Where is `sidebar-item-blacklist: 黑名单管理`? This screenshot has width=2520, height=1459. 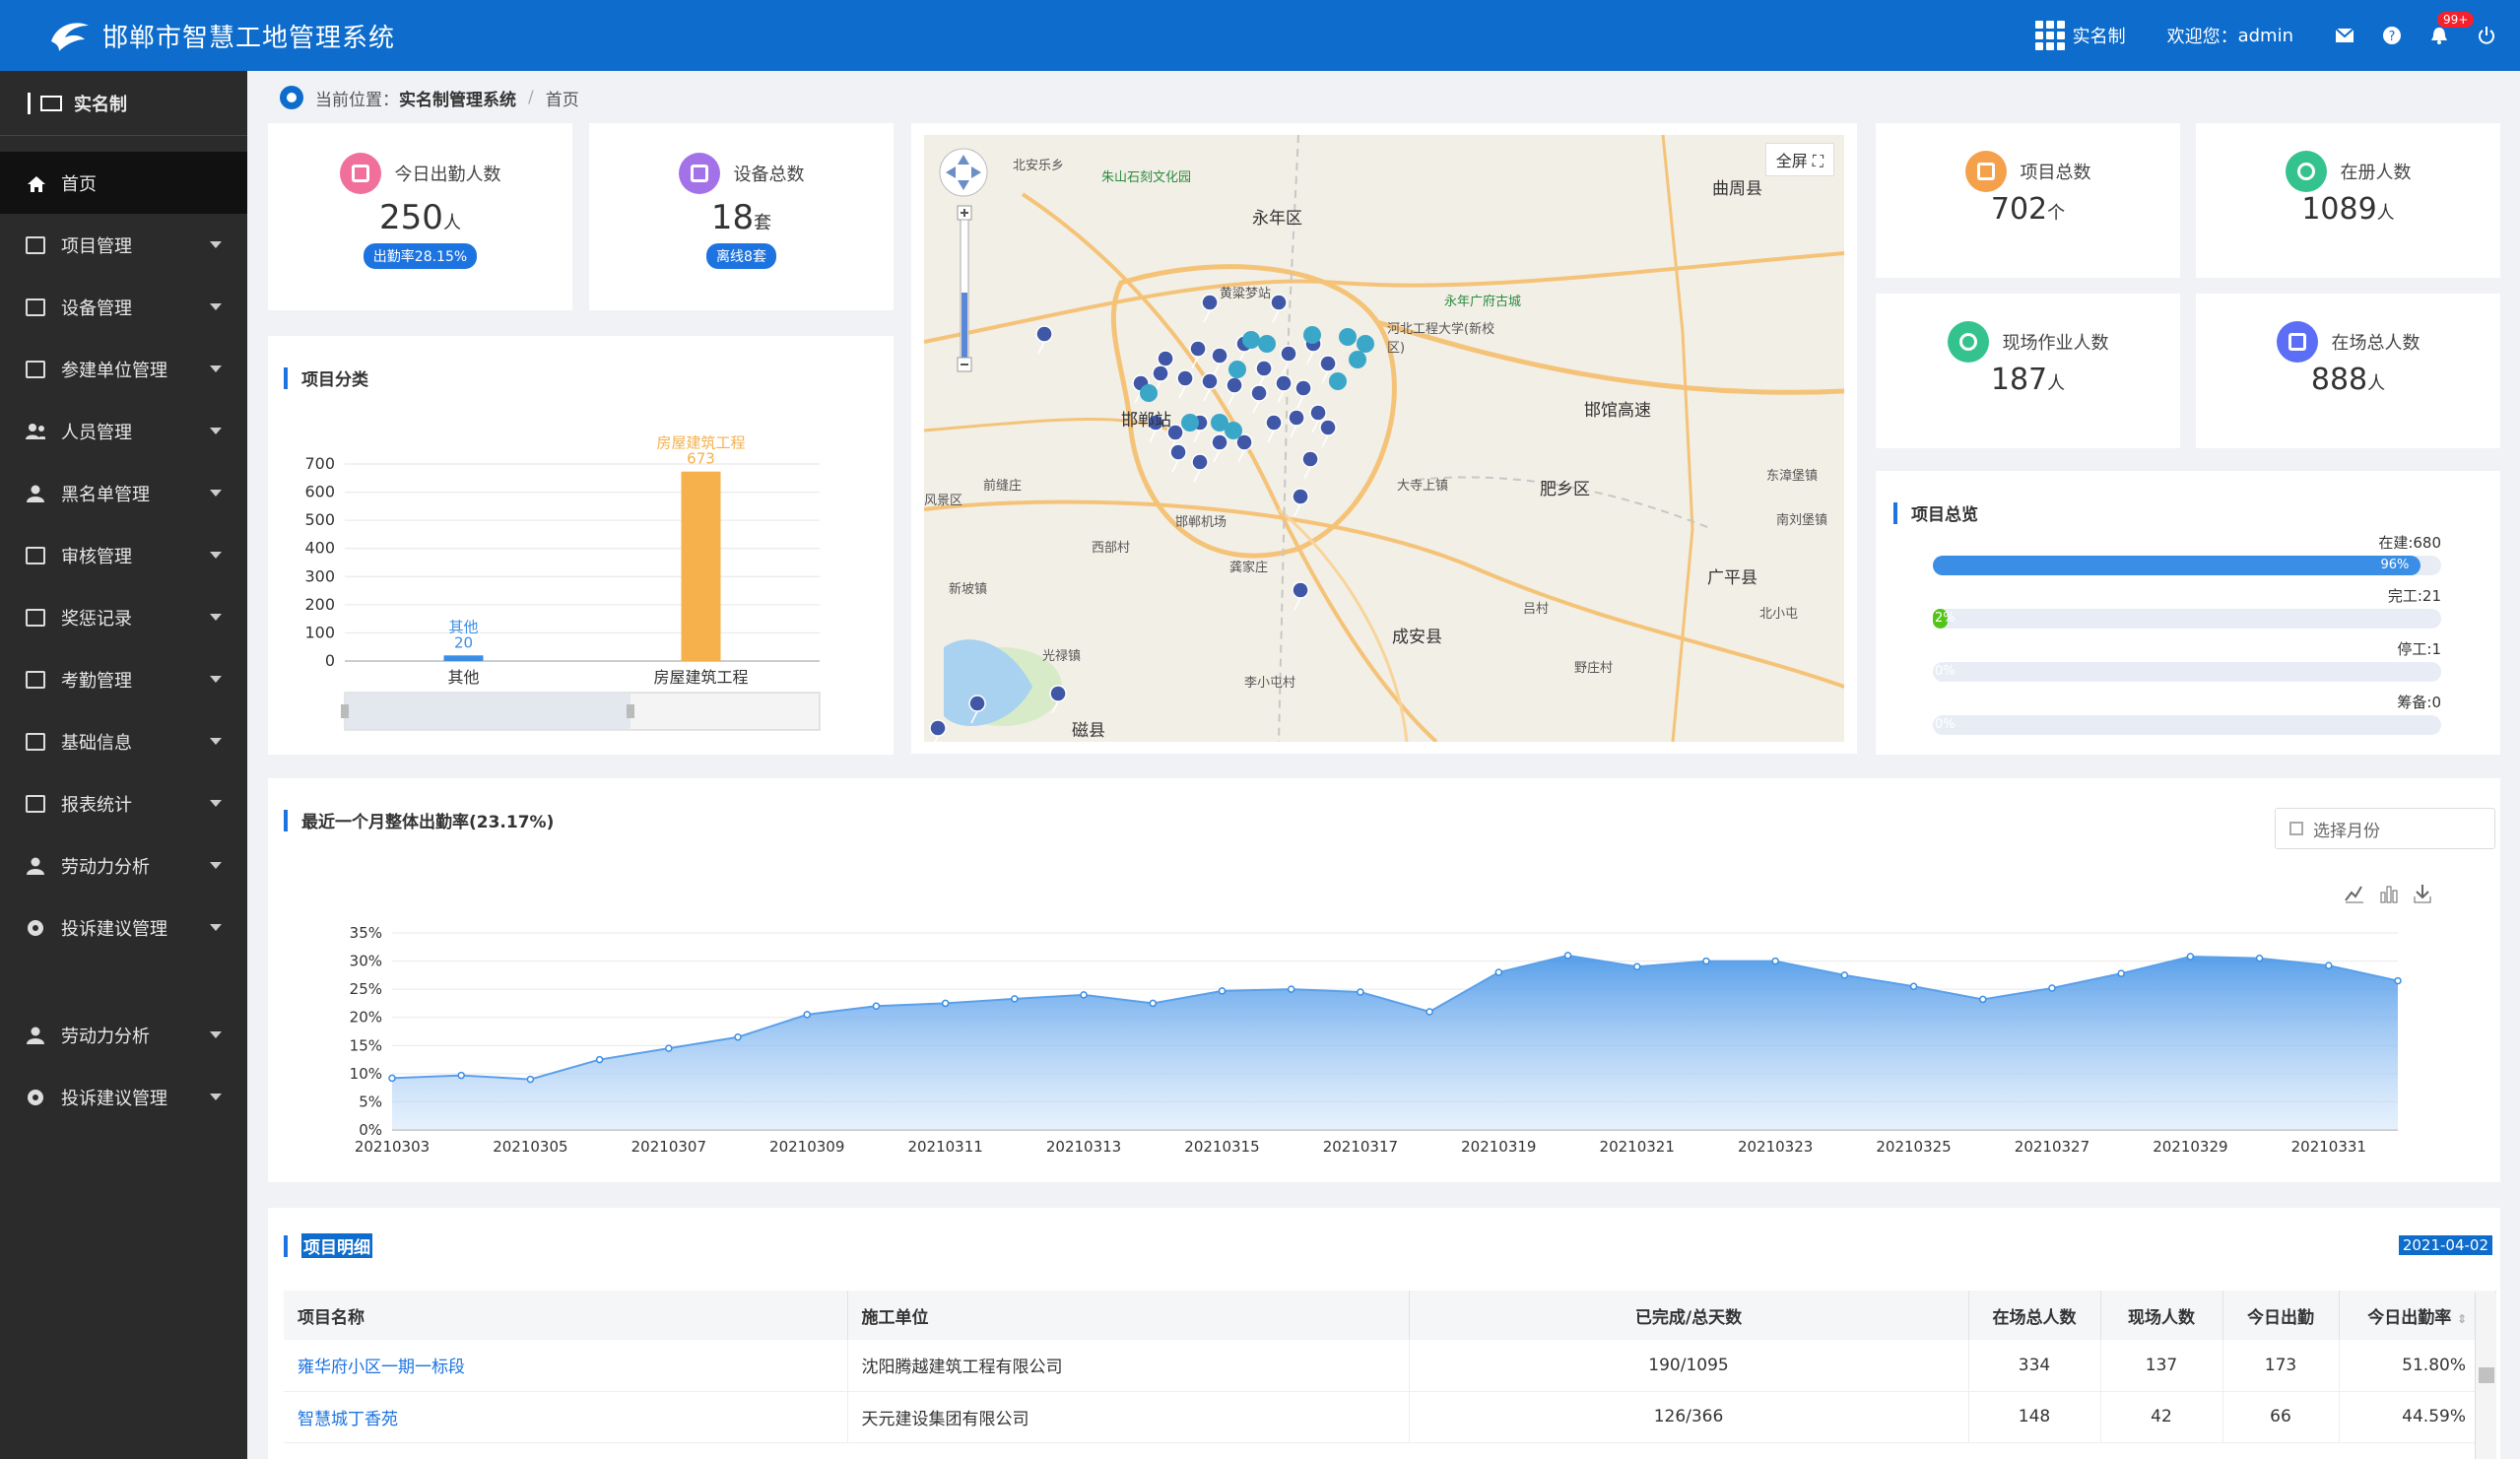 sidebar-item-blacklist: 黑名单管理 is located at coordinates (123, 493).